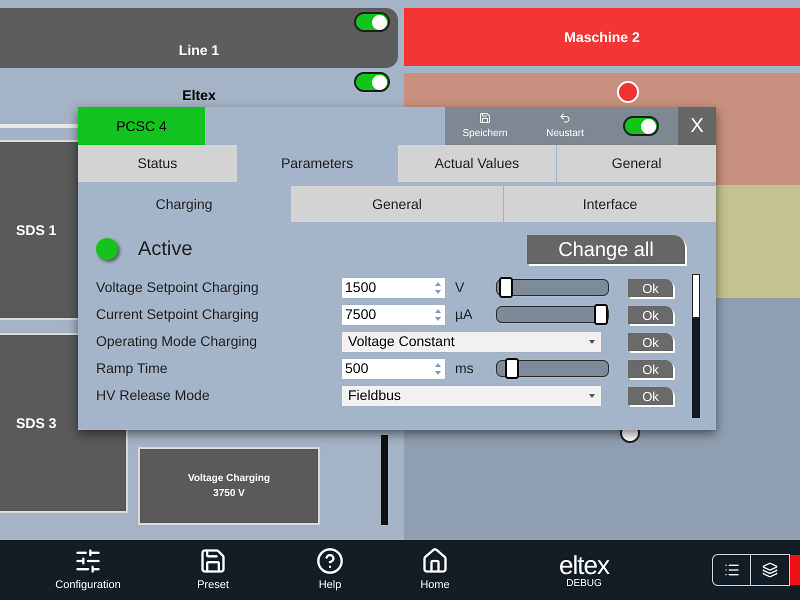  What do you see at coordinates (471, 396) in the screenshot?
I see `dropdown-field: Fieldbus` at bounding box center [471, 396].